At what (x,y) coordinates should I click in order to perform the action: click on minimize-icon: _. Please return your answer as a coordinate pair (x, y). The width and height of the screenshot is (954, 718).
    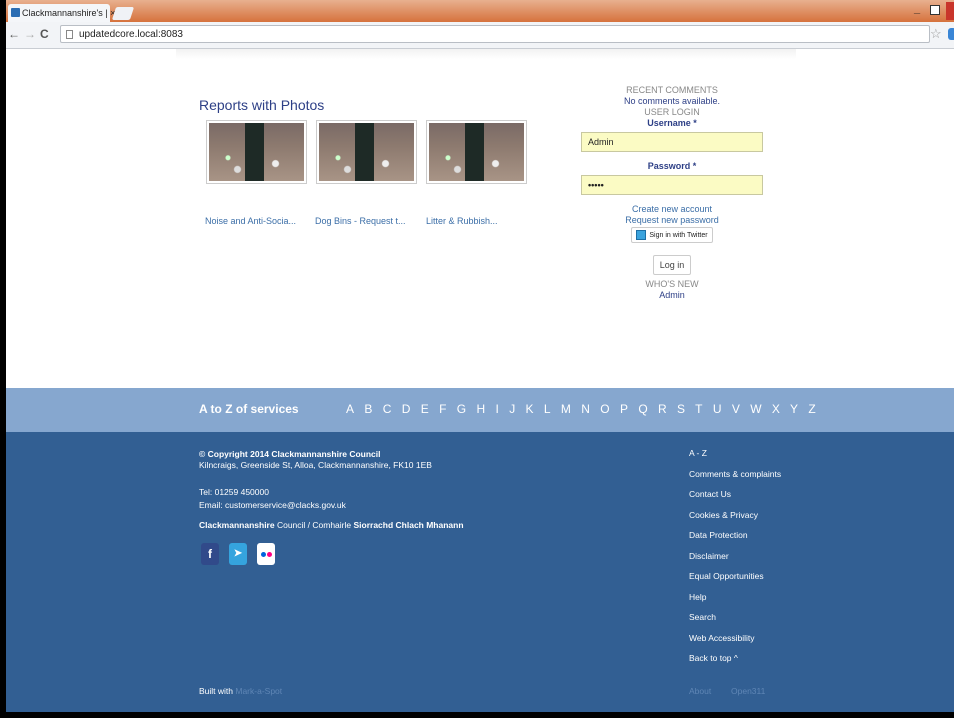
    Looking at the image, I should click on (917, 9).